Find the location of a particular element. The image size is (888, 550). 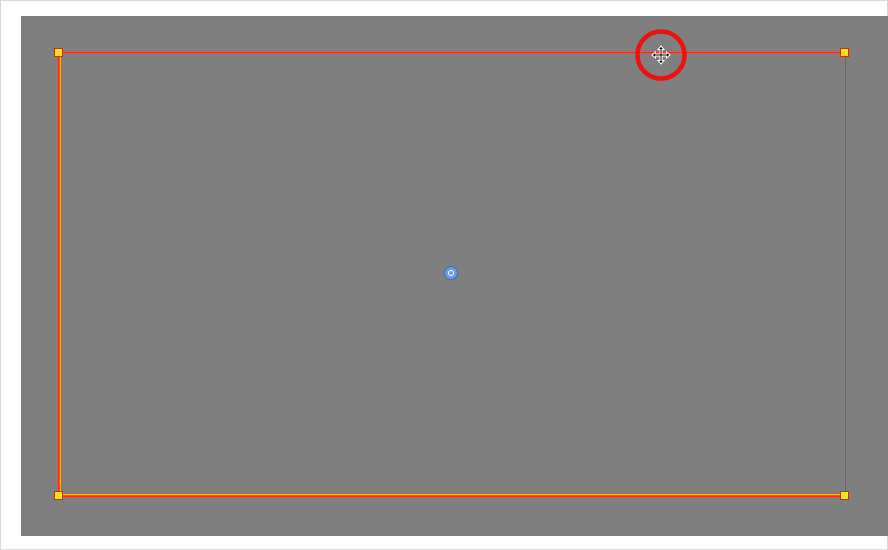

resize-handle-top-right is located at coordinates (844, 52).